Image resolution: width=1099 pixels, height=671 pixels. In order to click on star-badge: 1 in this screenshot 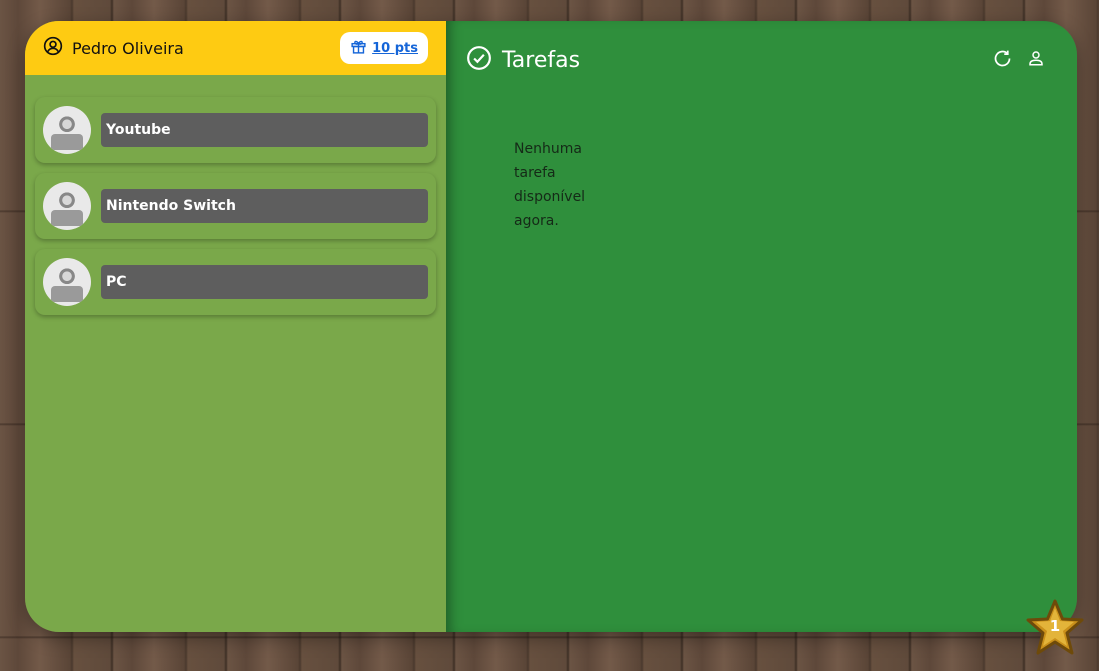, I will do `click(1055, 628)`.